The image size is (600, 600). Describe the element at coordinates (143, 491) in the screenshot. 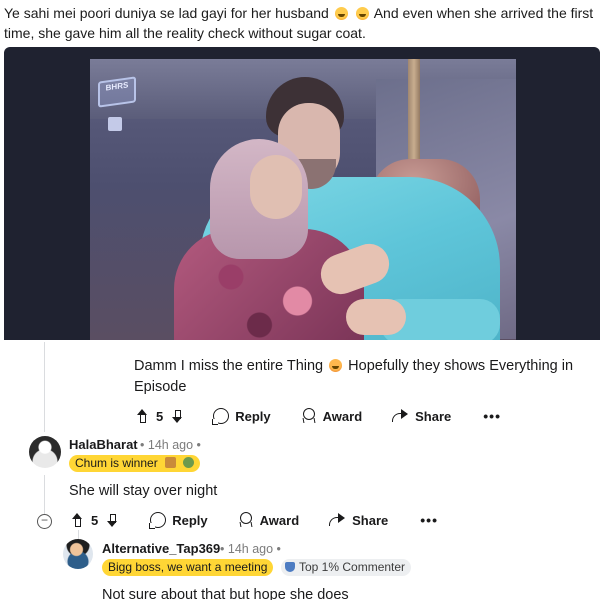

I see `comment-body: She will stay over night` at that location.